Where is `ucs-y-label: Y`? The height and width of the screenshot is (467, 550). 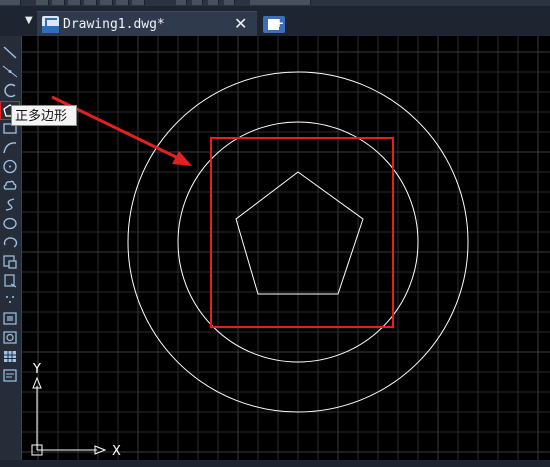 ucs-y-label: Y is located at coordinates (36, 369).